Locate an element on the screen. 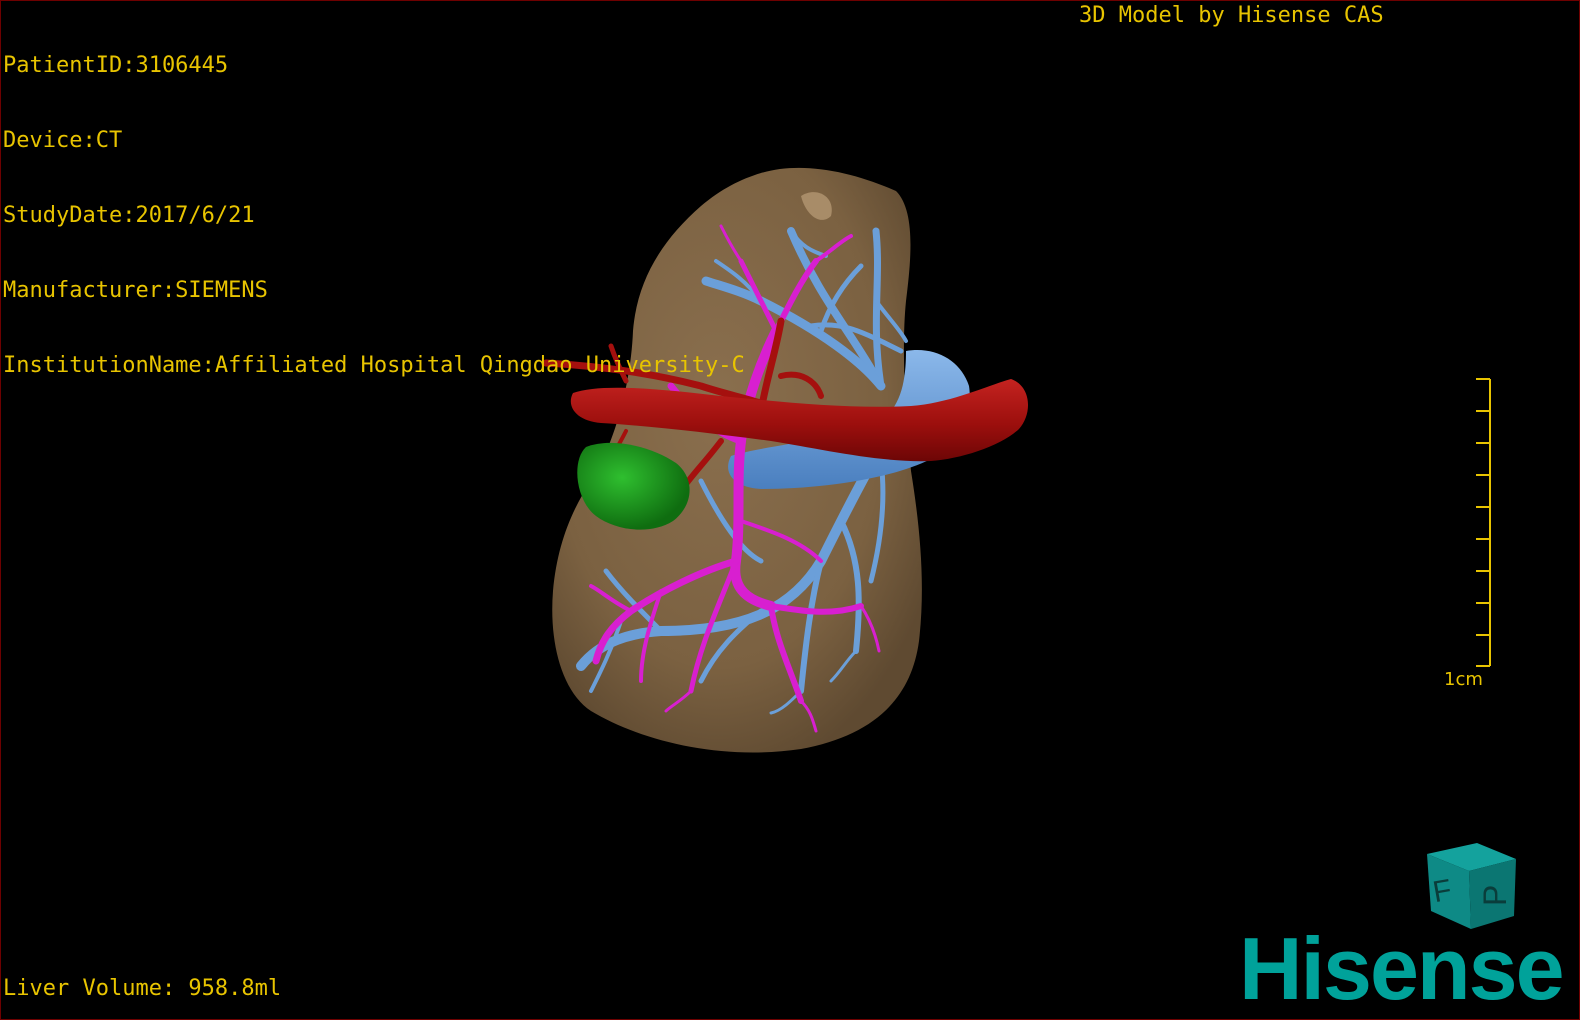 This screenshot has width=1580, height=1020. scale-bar-label: 1cm is located at coordinates (1463, 679).